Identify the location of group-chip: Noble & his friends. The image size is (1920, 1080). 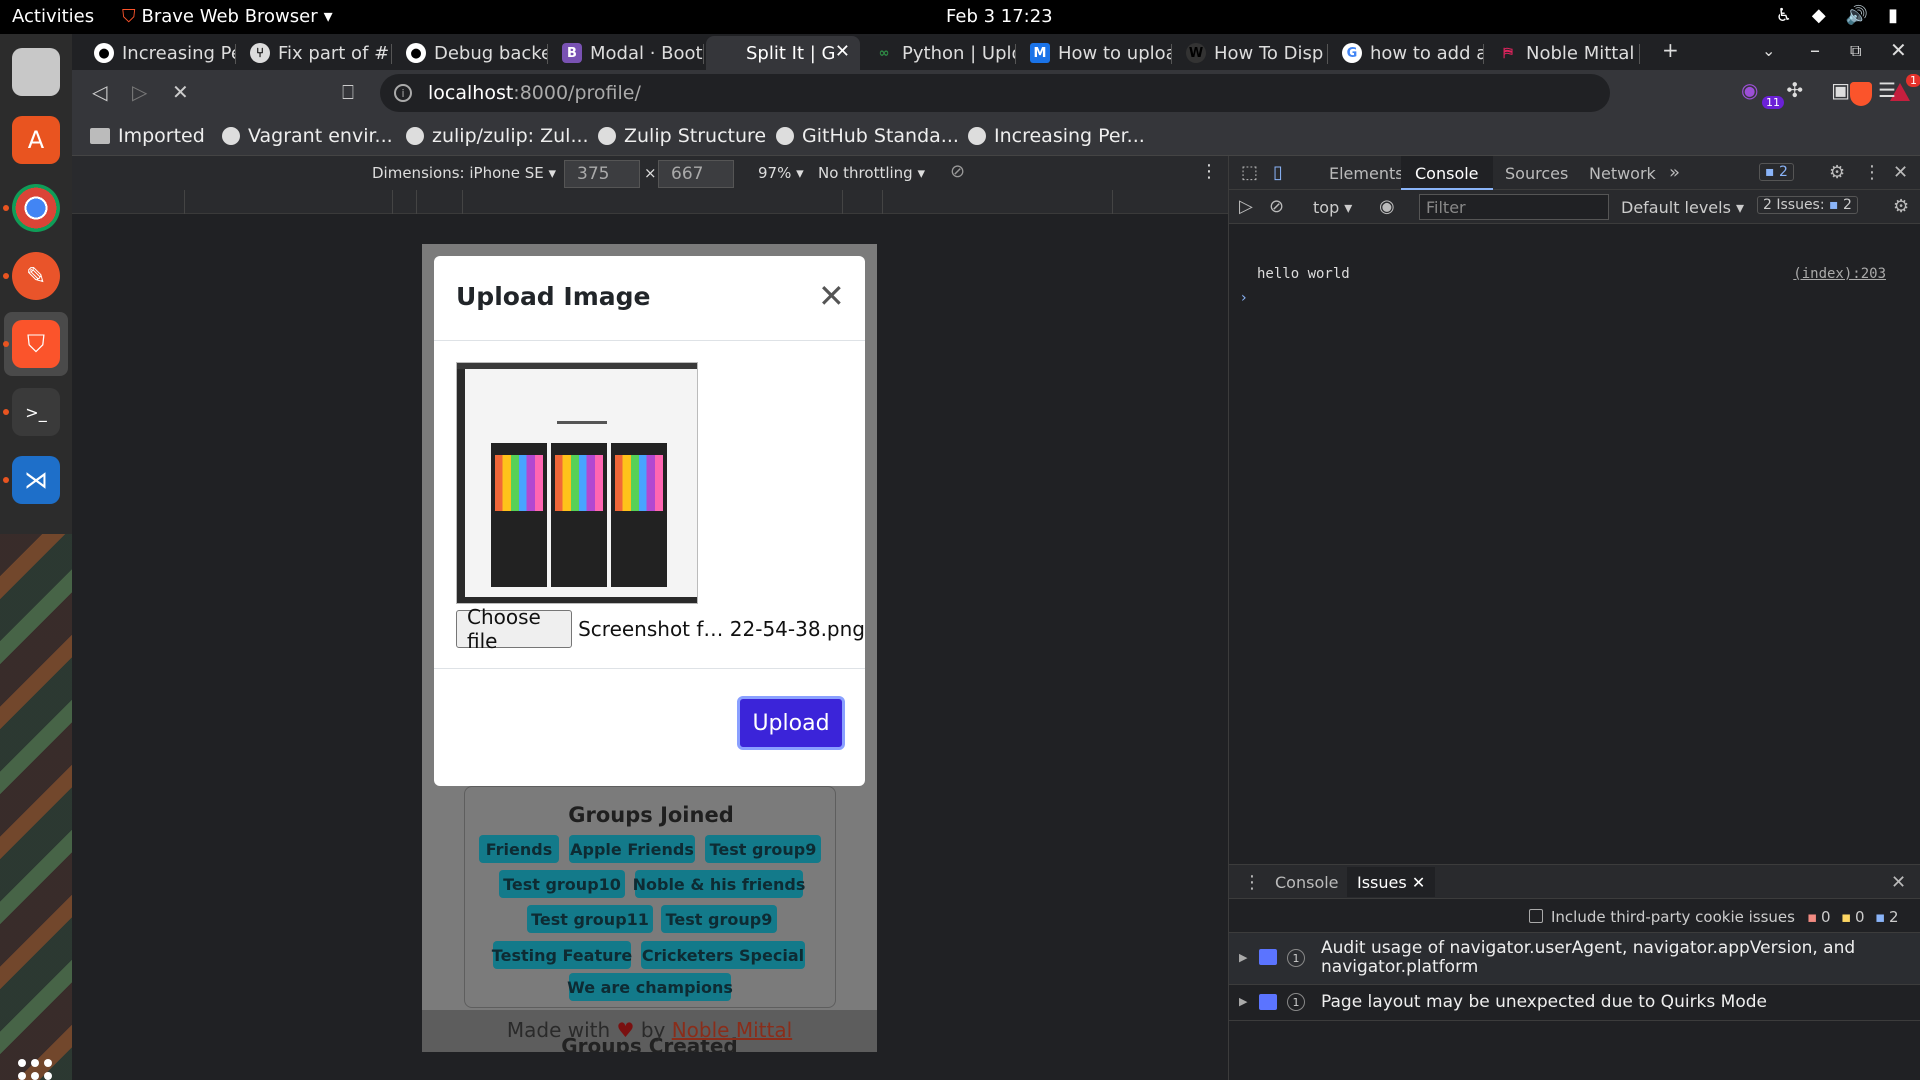
(719, 884).